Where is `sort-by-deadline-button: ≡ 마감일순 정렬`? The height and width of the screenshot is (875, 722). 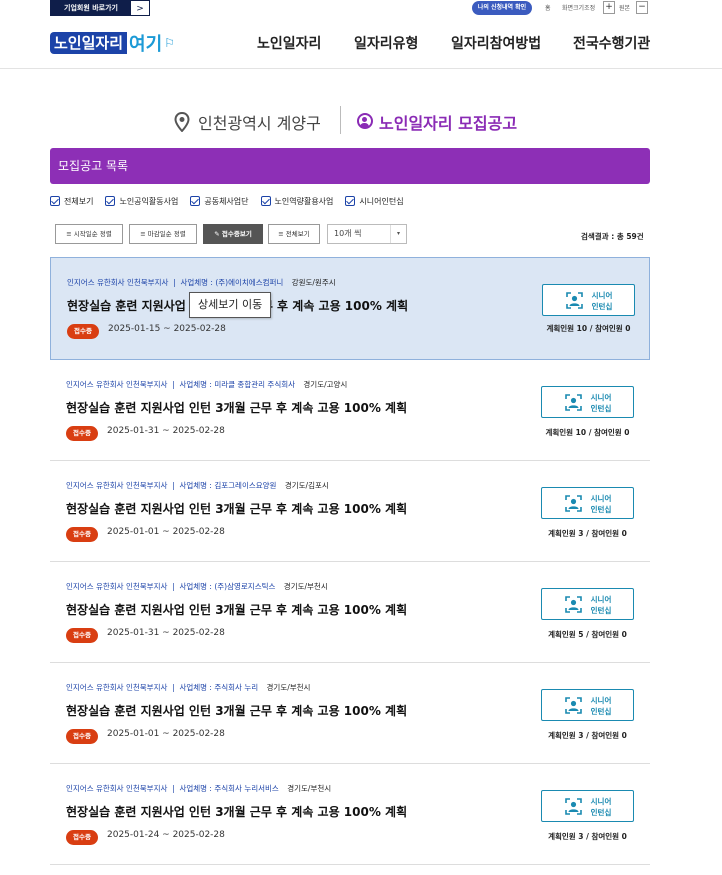
sort-by-deadline-button: ≡ 마감일순 정렬 is located at coordinates (163, 234).